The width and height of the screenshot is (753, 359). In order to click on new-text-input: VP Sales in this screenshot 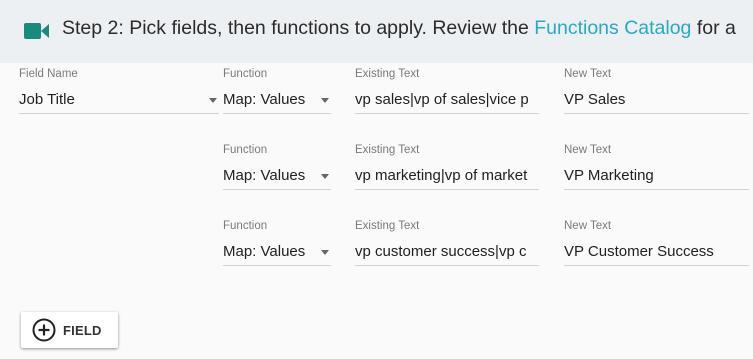, I will do `click(656, 101)`.